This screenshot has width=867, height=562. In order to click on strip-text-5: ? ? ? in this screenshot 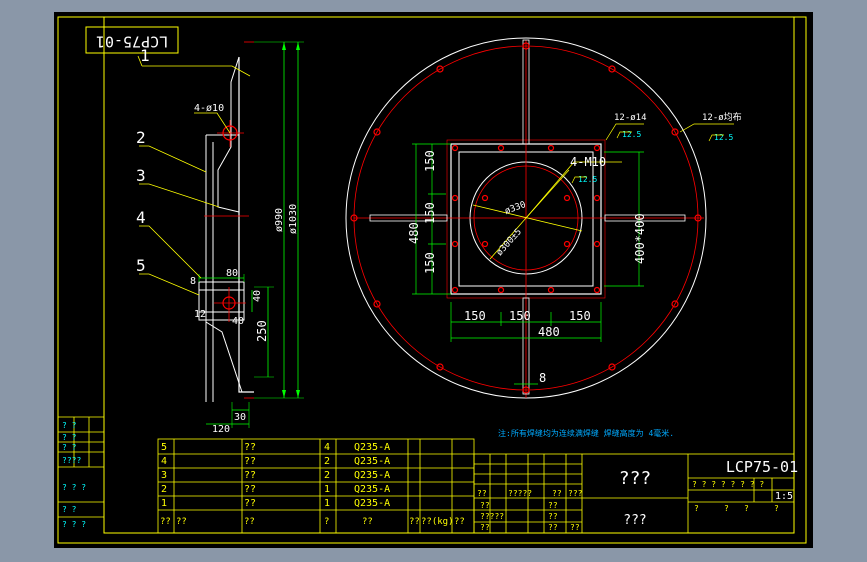, I will do `click(74, 487)`.